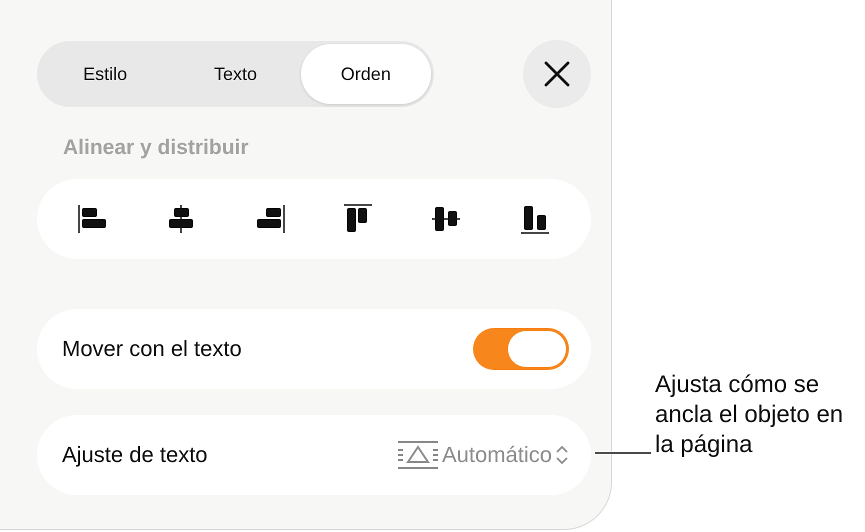  I want to click on callout-text: Ajusta cómo se ancla el objeto en la página, so click(749, 415).